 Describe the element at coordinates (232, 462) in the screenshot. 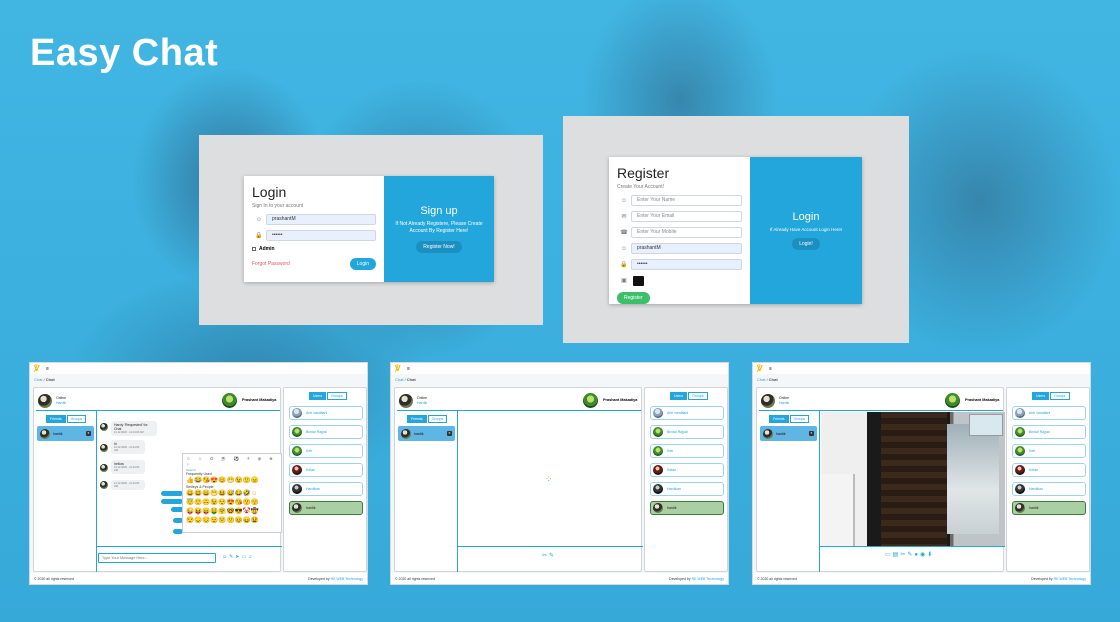

I see `emoji-category-icons: ☺ ☺ ✿ ☕ ⚽ ✈ ◉ ☻ ⚐` at that location.